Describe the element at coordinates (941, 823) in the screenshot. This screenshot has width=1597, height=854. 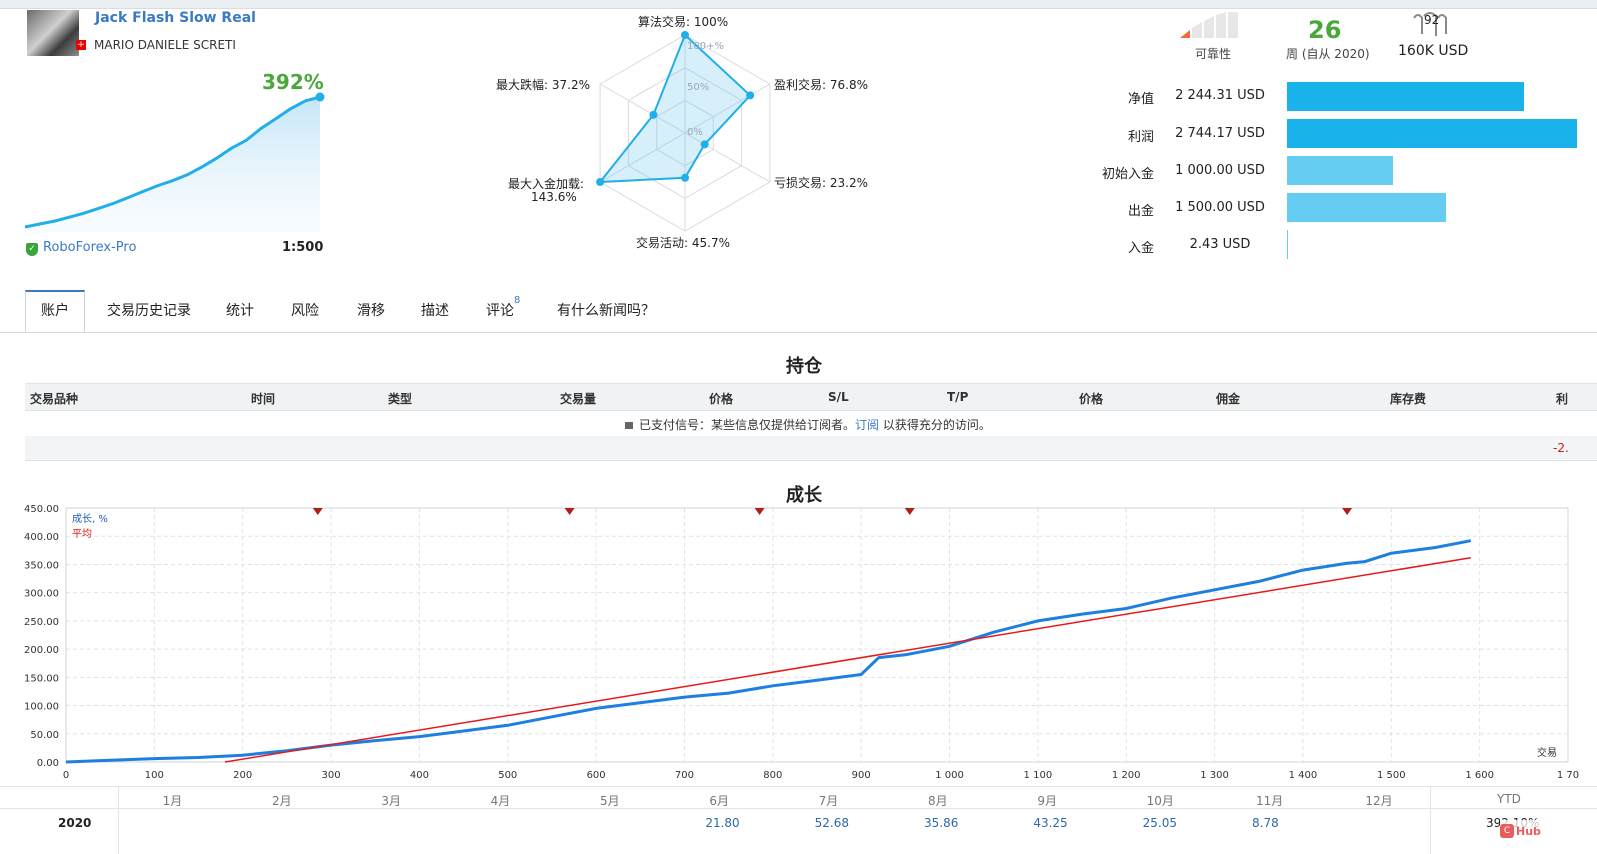
I see `month-value-8: 35.86` at that location.